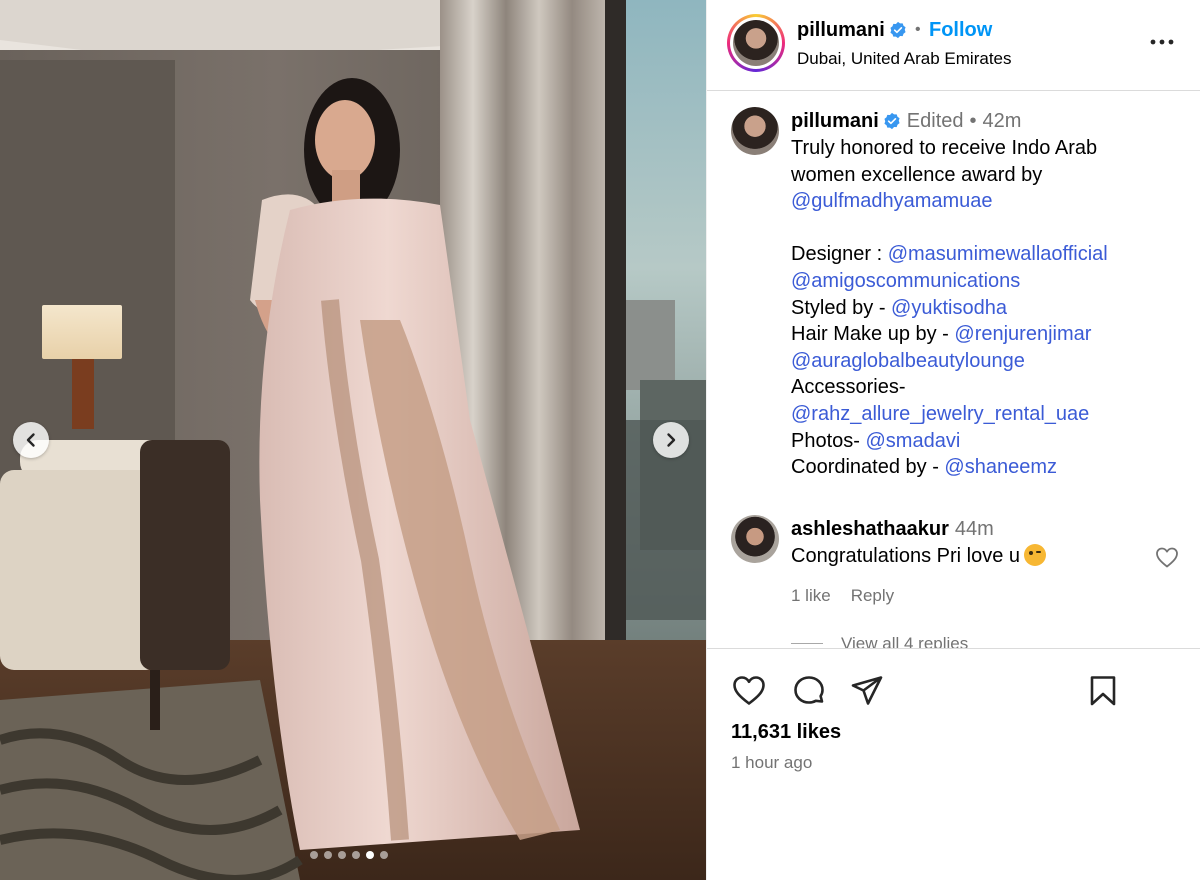 The width and height of the screenshot is (1200, 880). I want to click on share-icon, so click(867, 691).